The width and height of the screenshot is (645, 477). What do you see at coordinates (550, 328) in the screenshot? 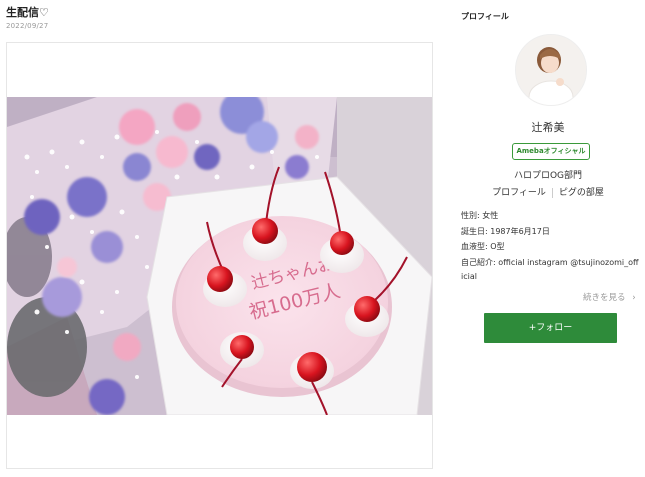
I see `follow-button: +フォロー` at bounding box center [550, 328].